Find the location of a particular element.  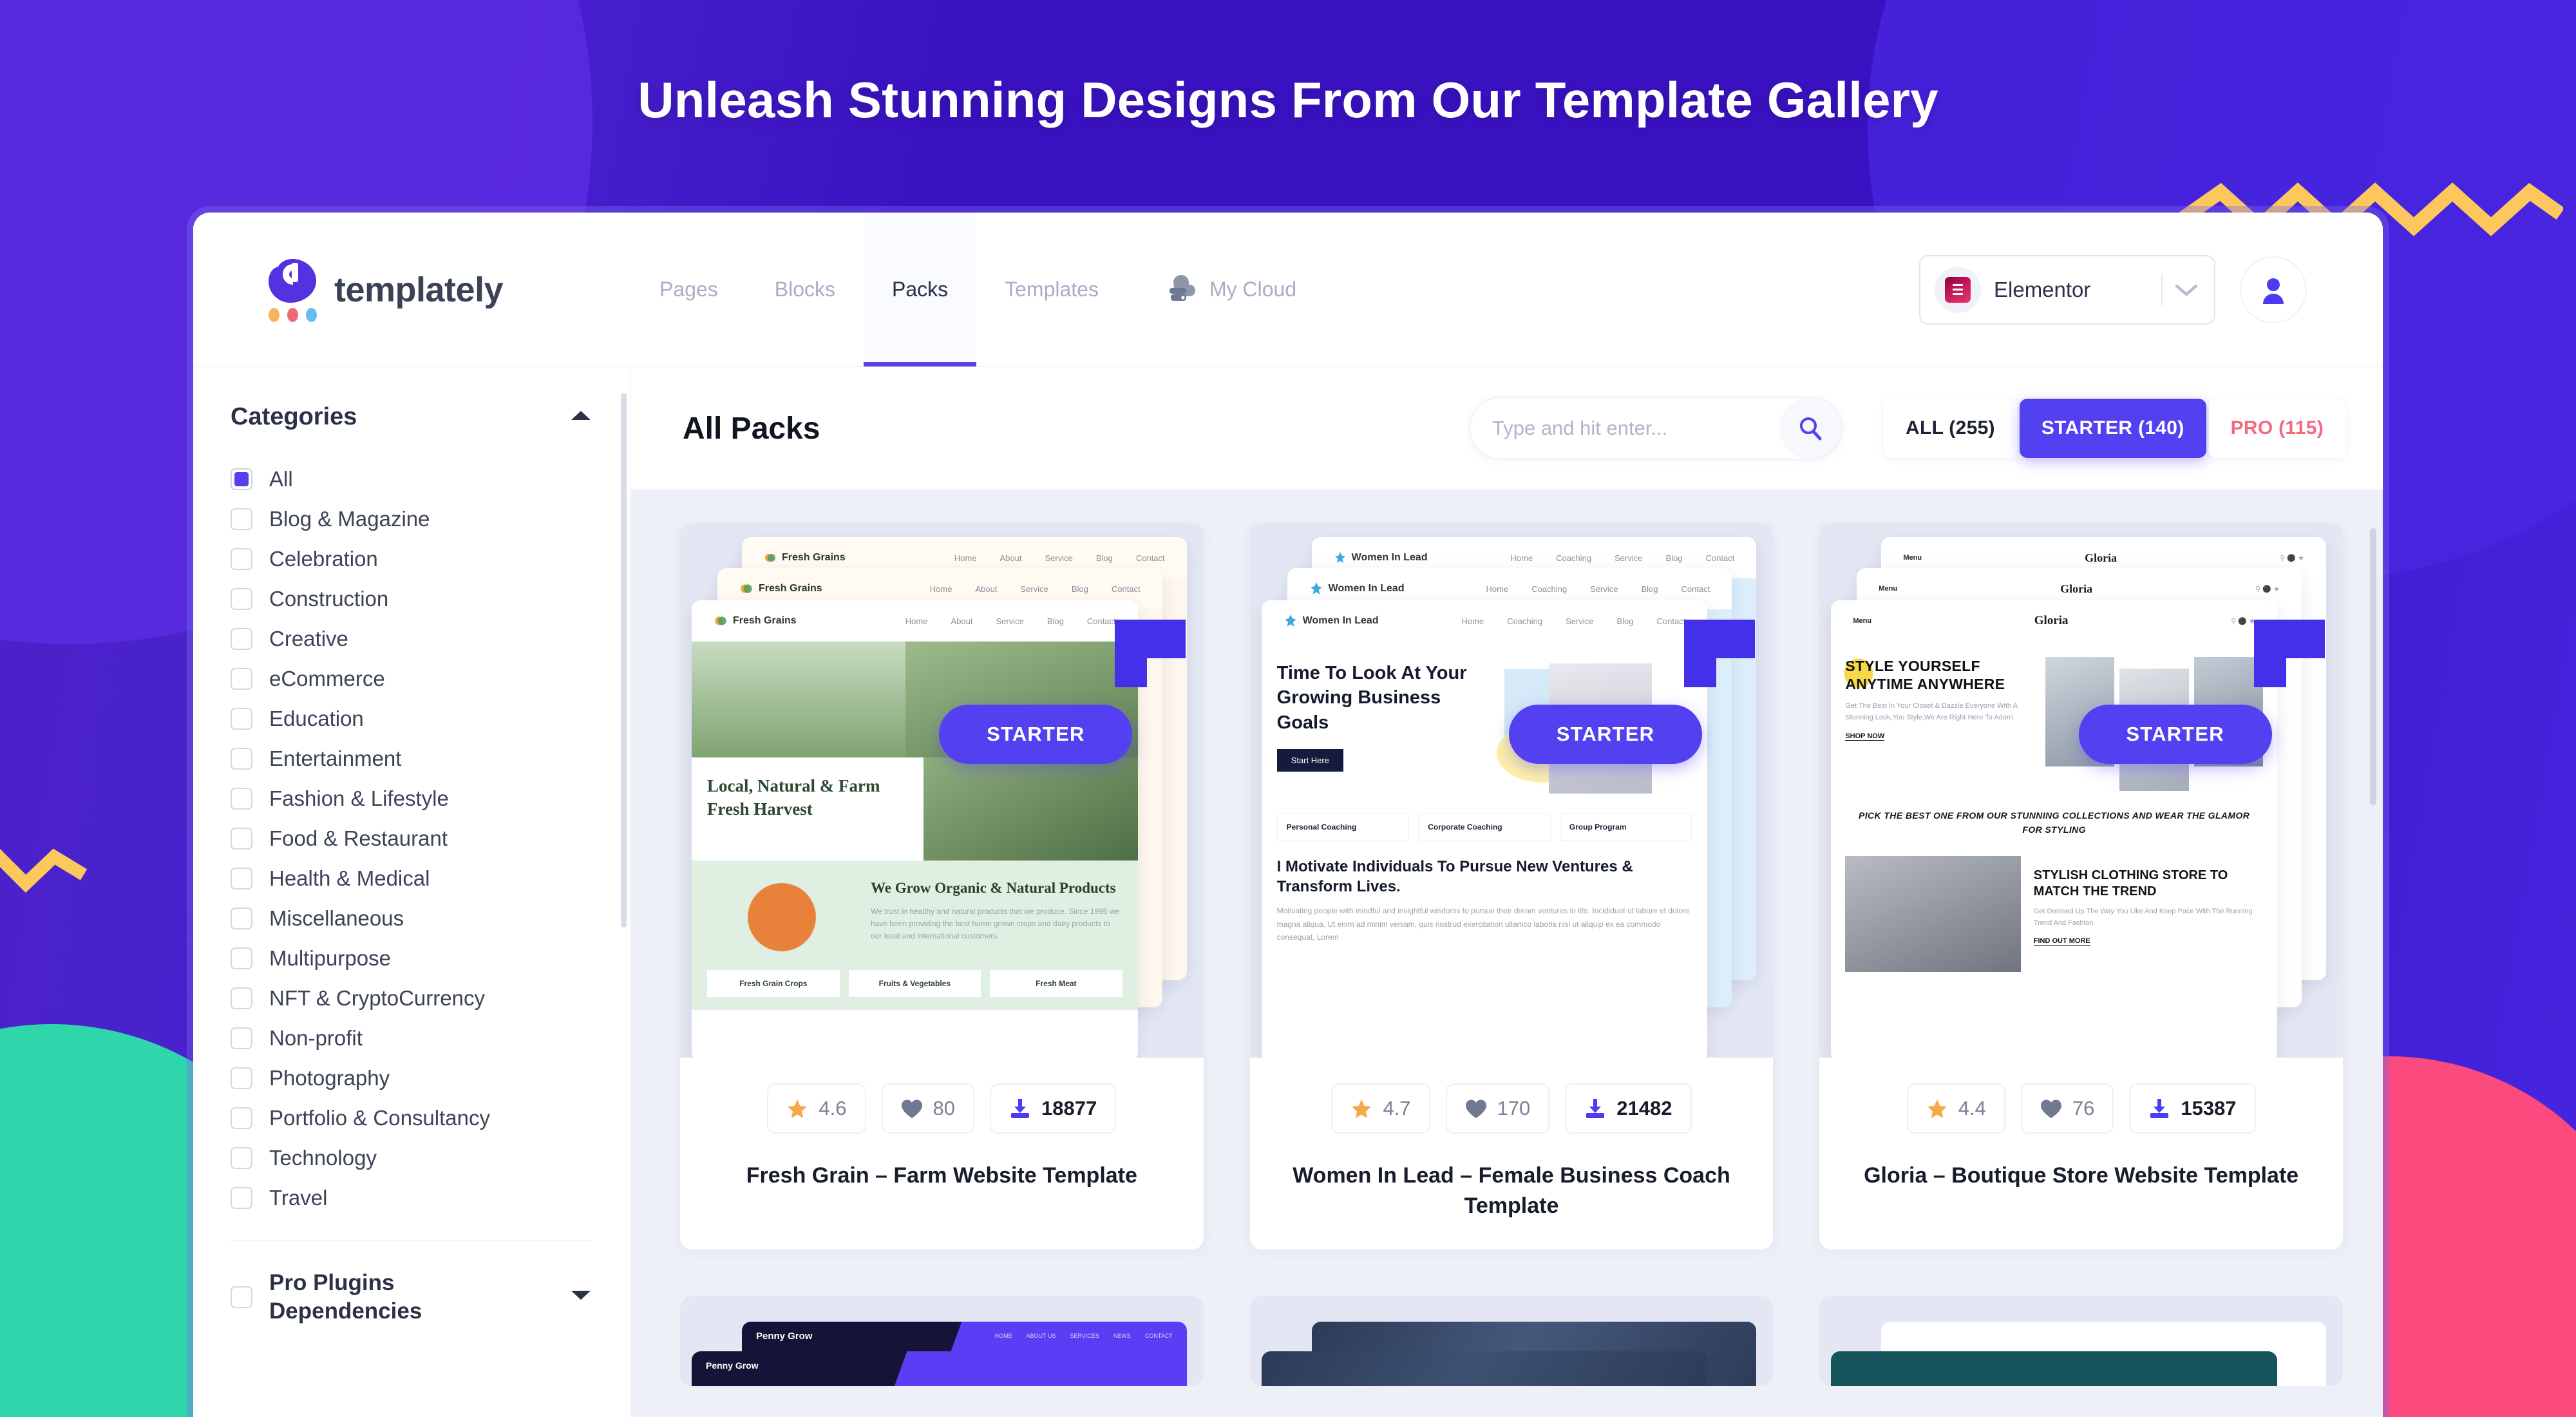

category-item-all: All is located at coordinates (412, 479).